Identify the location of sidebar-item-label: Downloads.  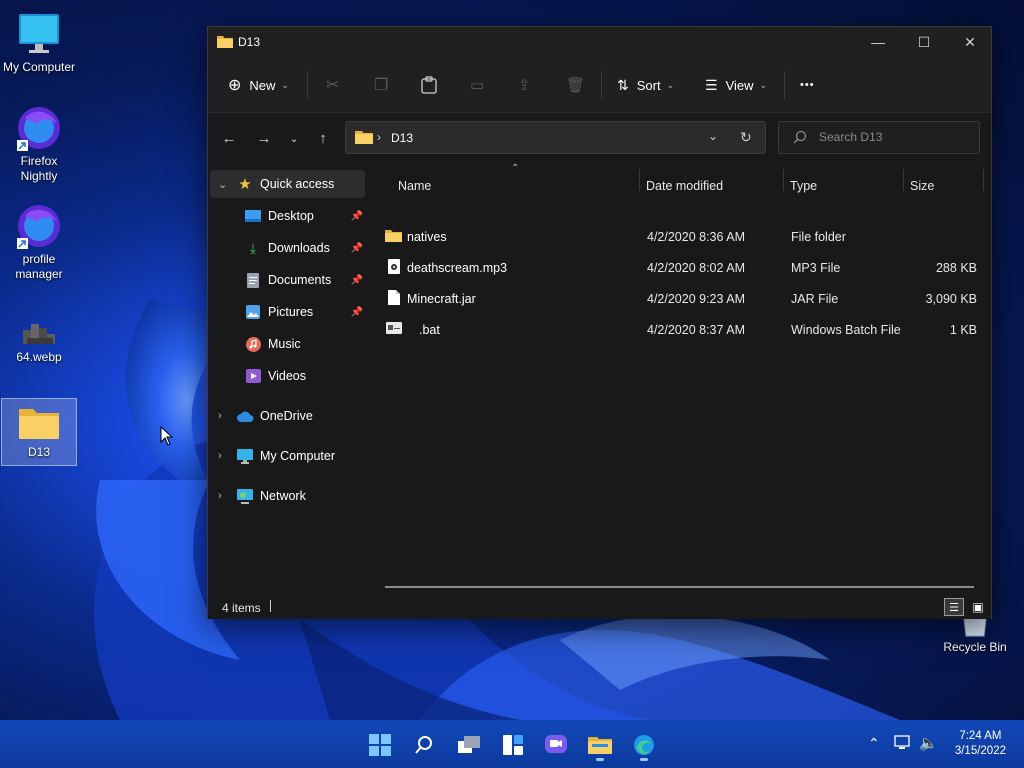
(299, 248).